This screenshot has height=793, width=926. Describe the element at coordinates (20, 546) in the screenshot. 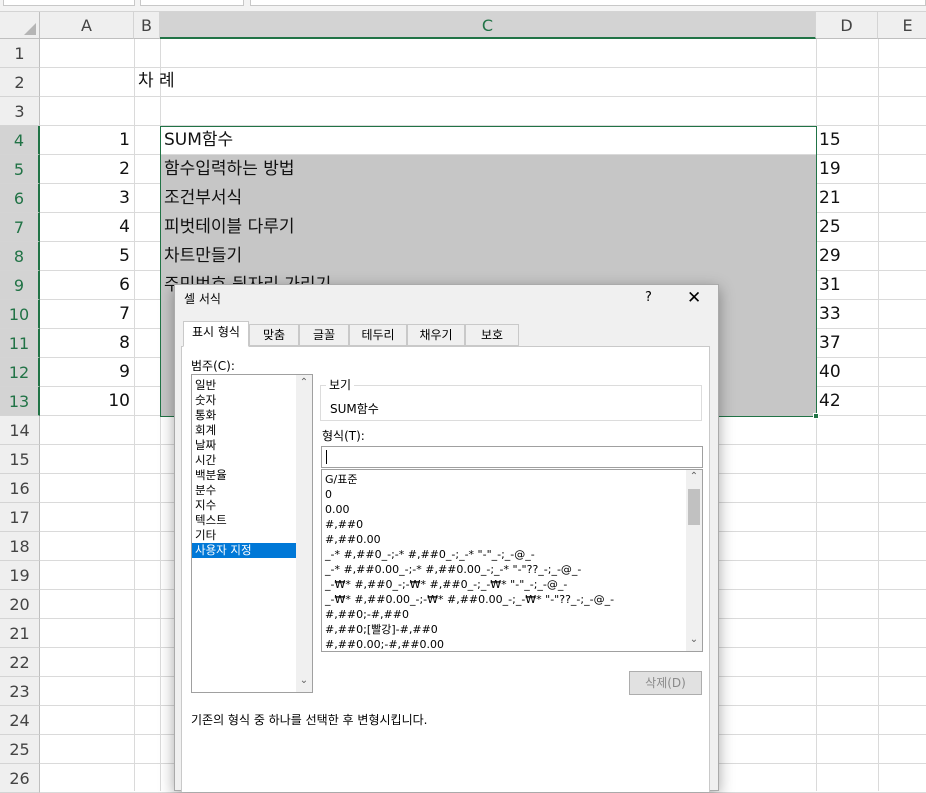

I see `row-header-18: 18` at that location.